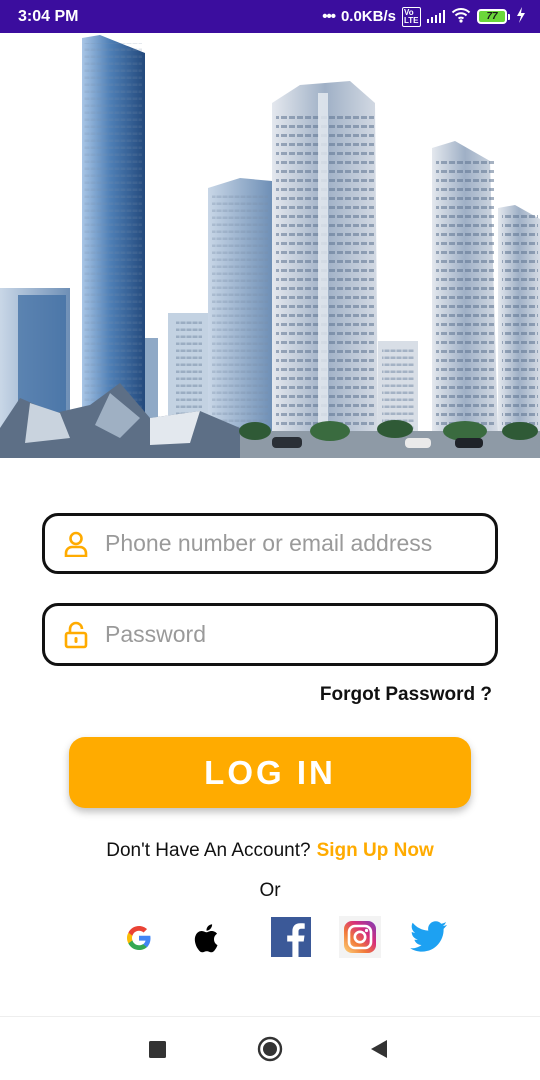  Describe the element at coordinates (157, 1052) in the screenshot. I see `recents-square-icon` at that location.